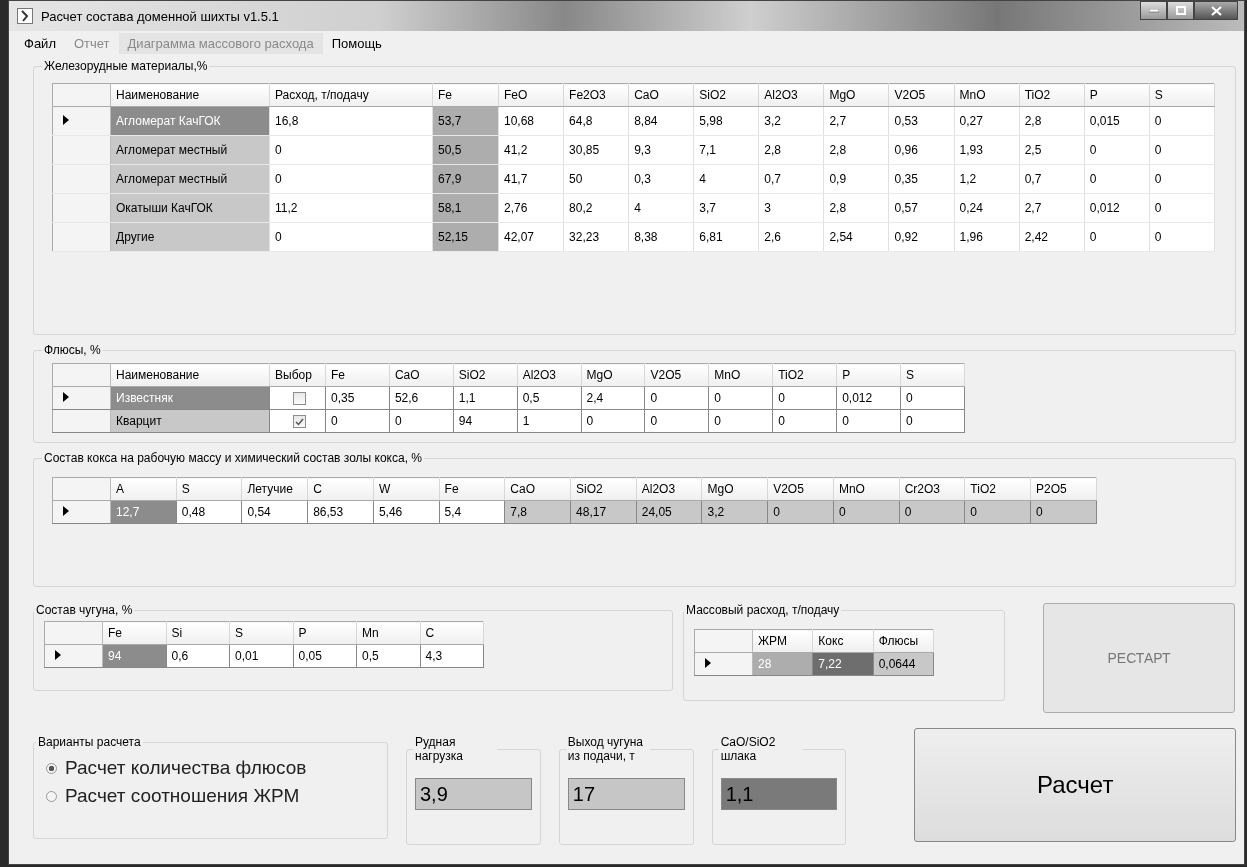 The image size is (1247, 867). I want to click on column-header: P2O5, so click(1063, 489).